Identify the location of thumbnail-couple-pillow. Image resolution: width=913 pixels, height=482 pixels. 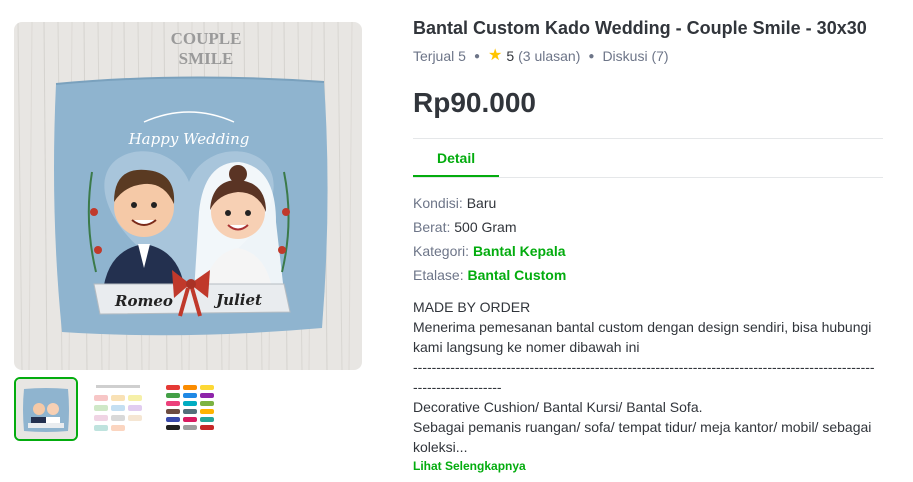
(46, 409).